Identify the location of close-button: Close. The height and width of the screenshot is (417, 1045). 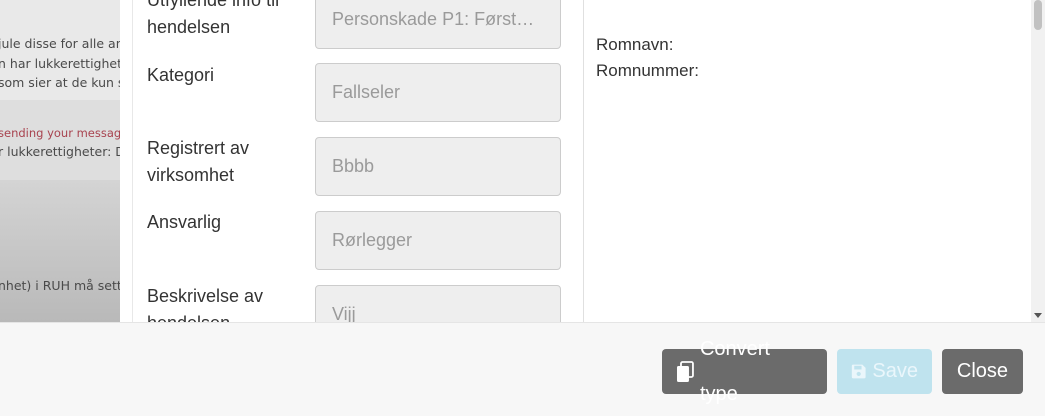
(982, 371).